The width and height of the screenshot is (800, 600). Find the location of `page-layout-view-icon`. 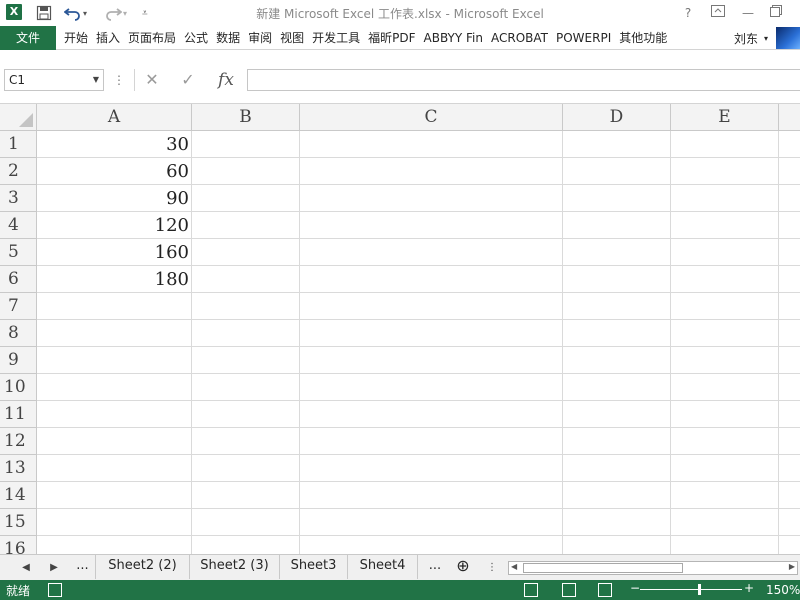

page-layout-view-icon is located at coordinates (569, 590).